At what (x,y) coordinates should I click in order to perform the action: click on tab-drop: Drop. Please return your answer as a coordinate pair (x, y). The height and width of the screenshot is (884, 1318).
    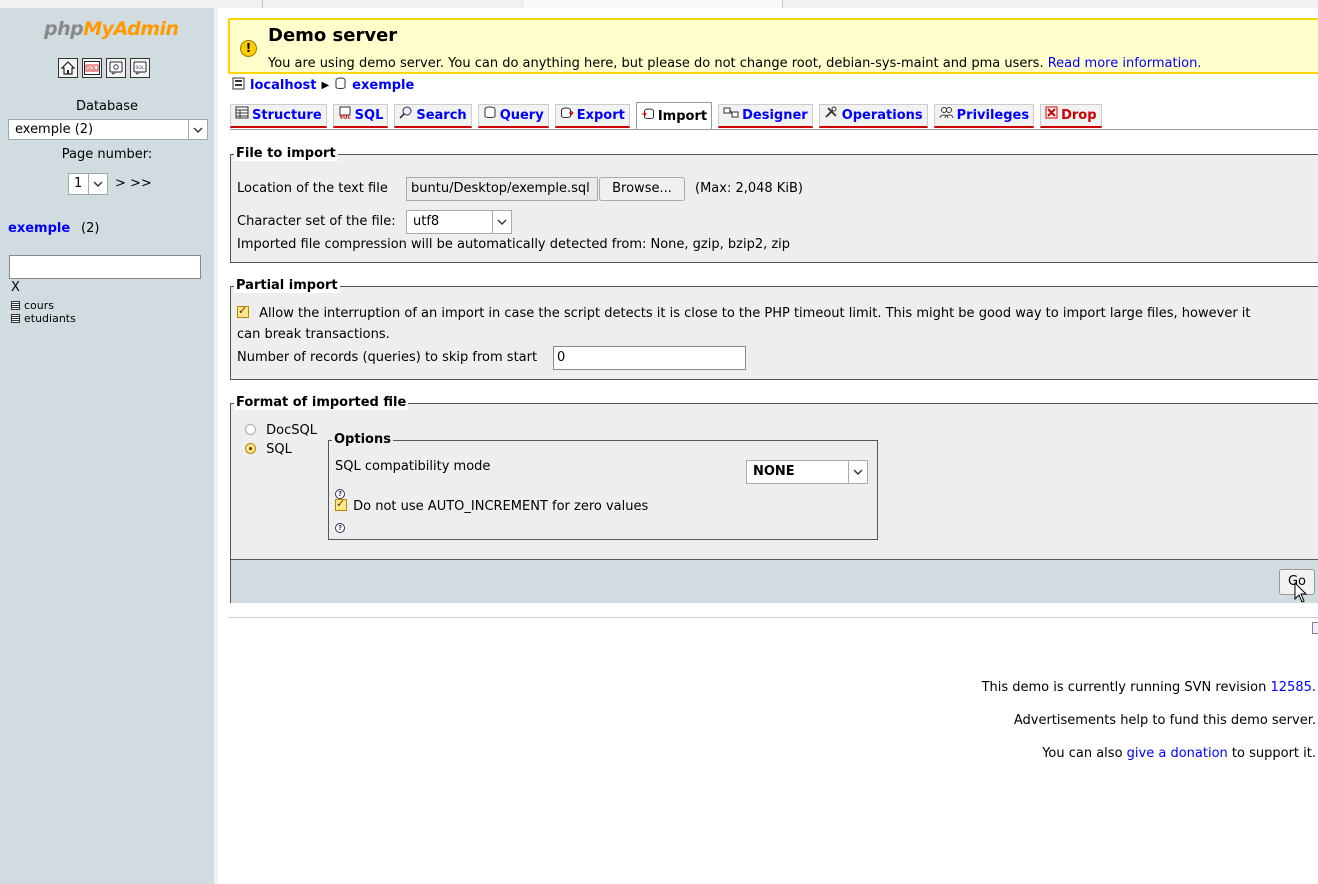
    Looking at the image, I should click on (1071, 116).